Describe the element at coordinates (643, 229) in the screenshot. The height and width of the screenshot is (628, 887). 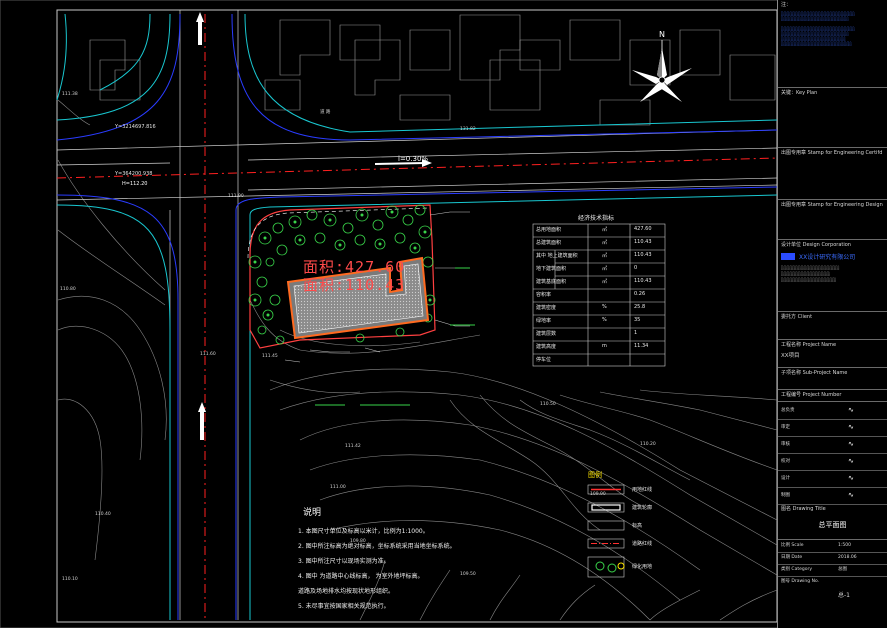
I see `table-cell-value: 427.60` at that location.